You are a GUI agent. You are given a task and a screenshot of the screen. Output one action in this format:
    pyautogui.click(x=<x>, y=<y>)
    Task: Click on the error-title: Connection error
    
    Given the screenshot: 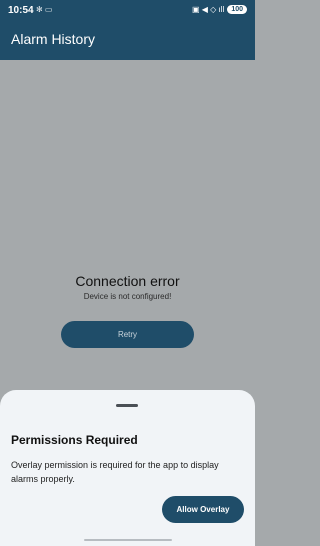 What is the action you would take?
    pyautogui.click(x=127, y=281)
    